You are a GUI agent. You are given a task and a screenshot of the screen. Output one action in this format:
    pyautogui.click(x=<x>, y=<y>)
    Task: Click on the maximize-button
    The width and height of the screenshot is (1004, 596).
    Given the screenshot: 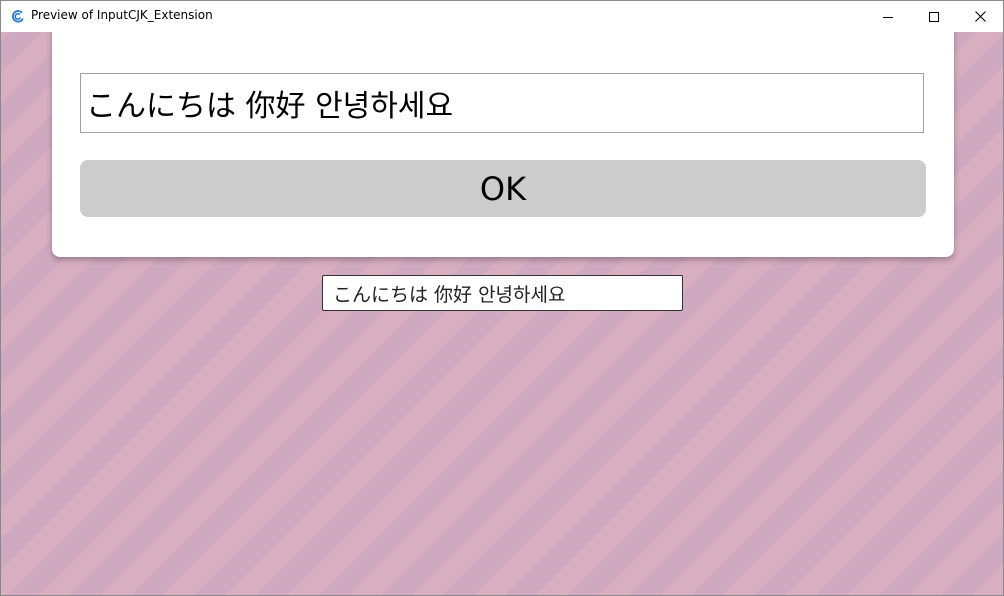 What is the action you would take?
    pyautogui.click(x=934, y=16)
    